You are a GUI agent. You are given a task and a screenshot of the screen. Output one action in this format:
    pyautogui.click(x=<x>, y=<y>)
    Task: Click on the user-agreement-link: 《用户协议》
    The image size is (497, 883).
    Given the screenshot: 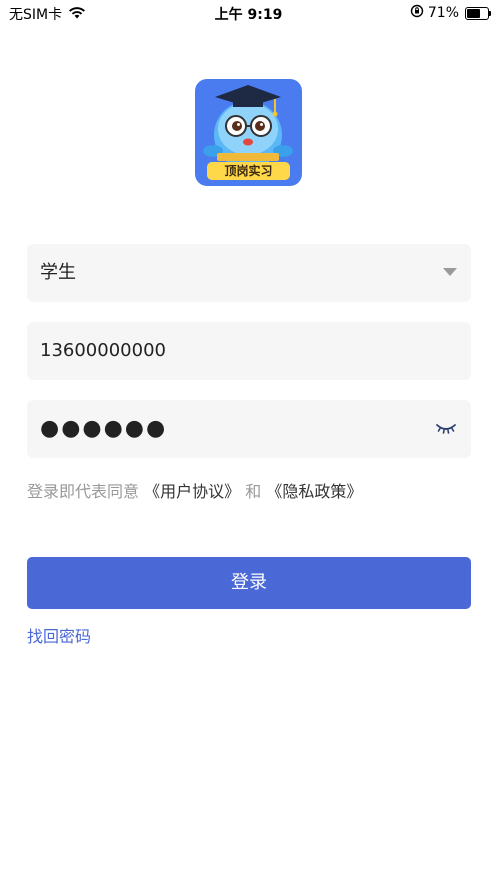 What is the action you would take?
    pyautogui.click(x=192, y=491)
    